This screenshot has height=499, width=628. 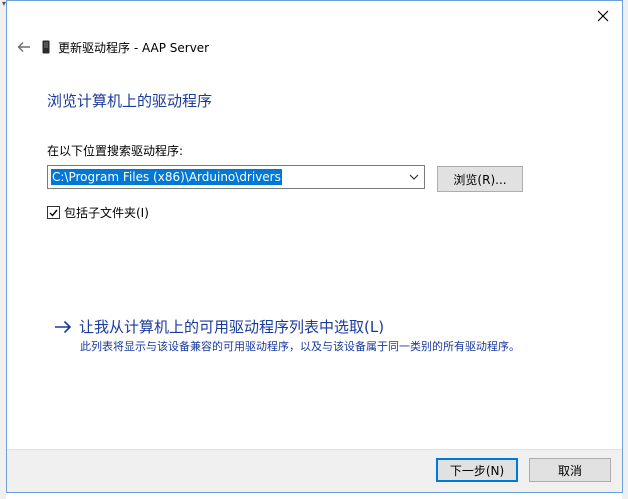 What do you see at coordinates (300, 346) in the screenshot?
I see `pick-from-list-description: 此列表将显示与该设备兼容的可用驱动程序，以及与该设备属于同一类别的所有驱动程序。` at bounding box center [300, 346].